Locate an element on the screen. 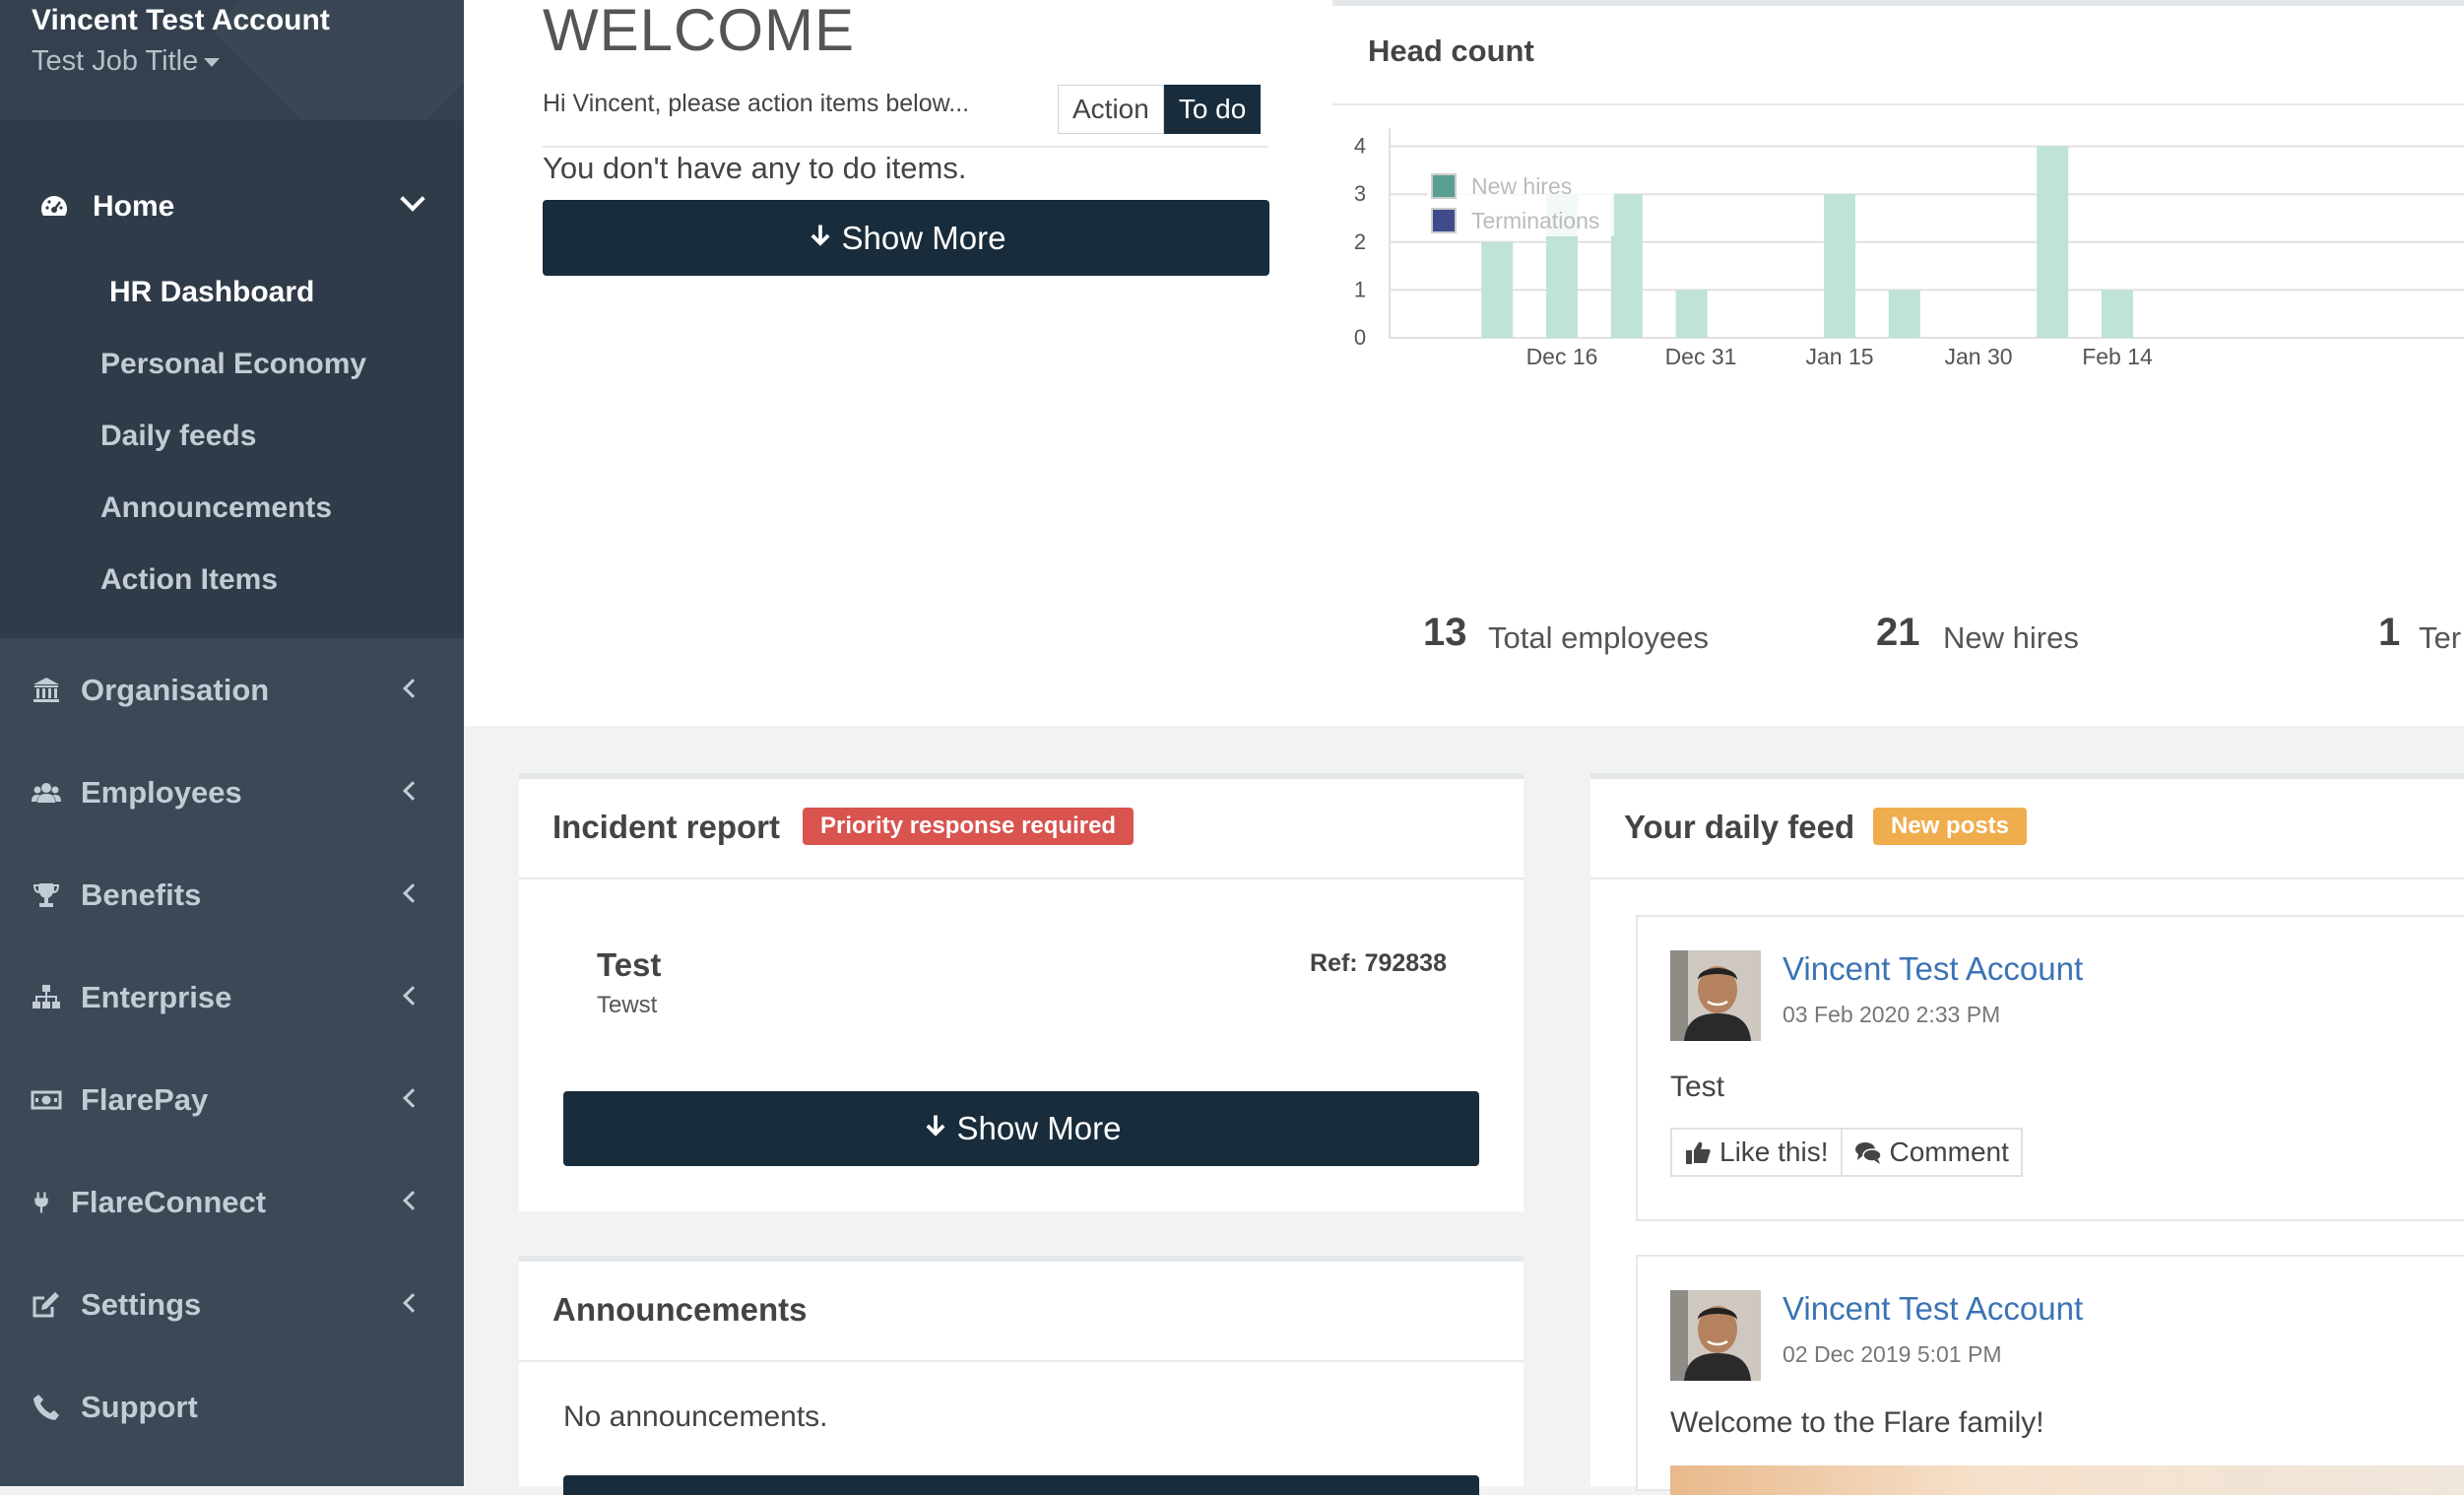  job-title-dropdown: Test Job Title is located at coordinates (126, 61).